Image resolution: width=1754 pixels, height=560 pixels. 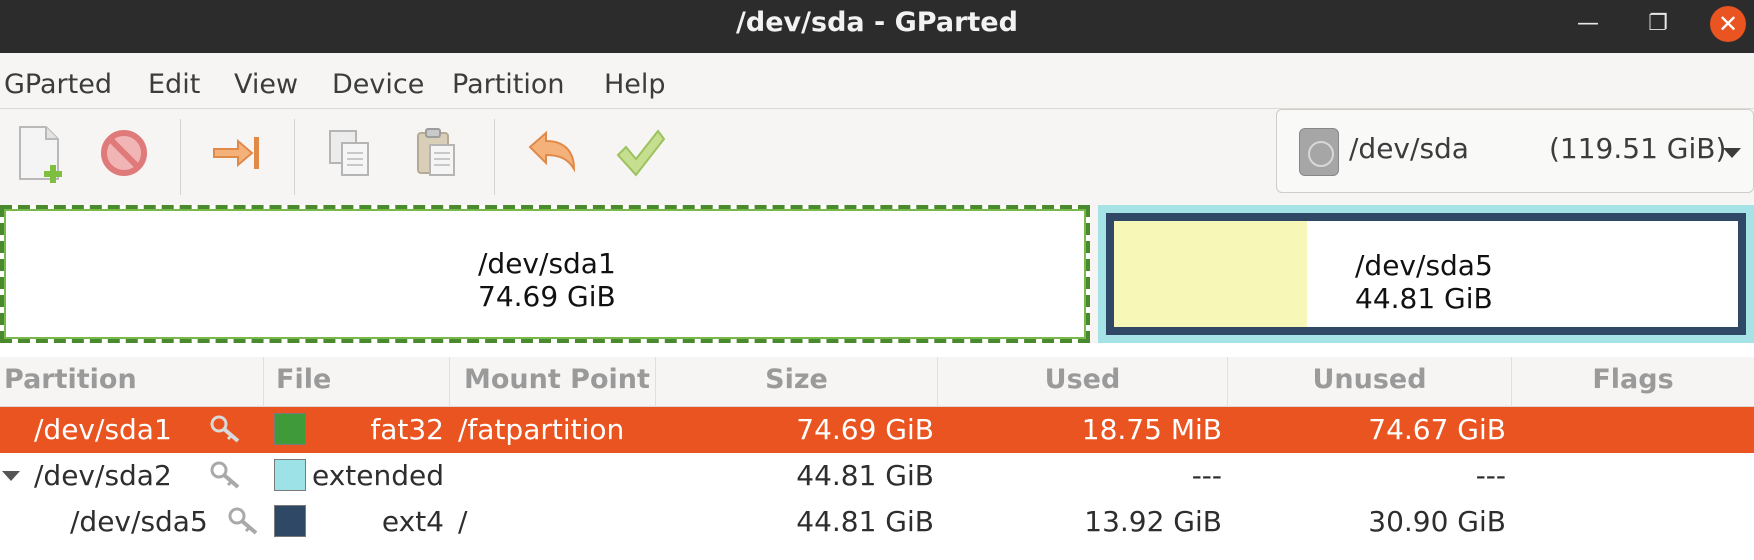 I want to click on device-name: /dev/sda, so click(x=1409, y=148).